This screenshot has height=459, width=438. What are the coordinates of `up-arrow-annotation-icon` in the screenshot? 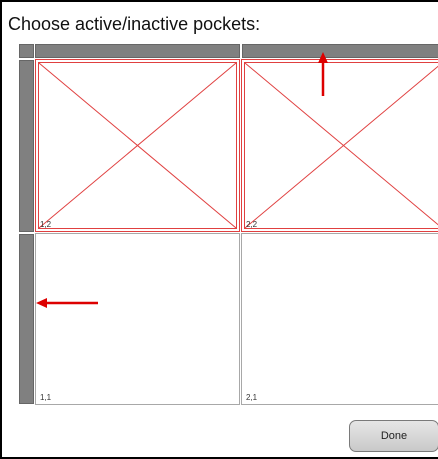 It's located at (323, 74).